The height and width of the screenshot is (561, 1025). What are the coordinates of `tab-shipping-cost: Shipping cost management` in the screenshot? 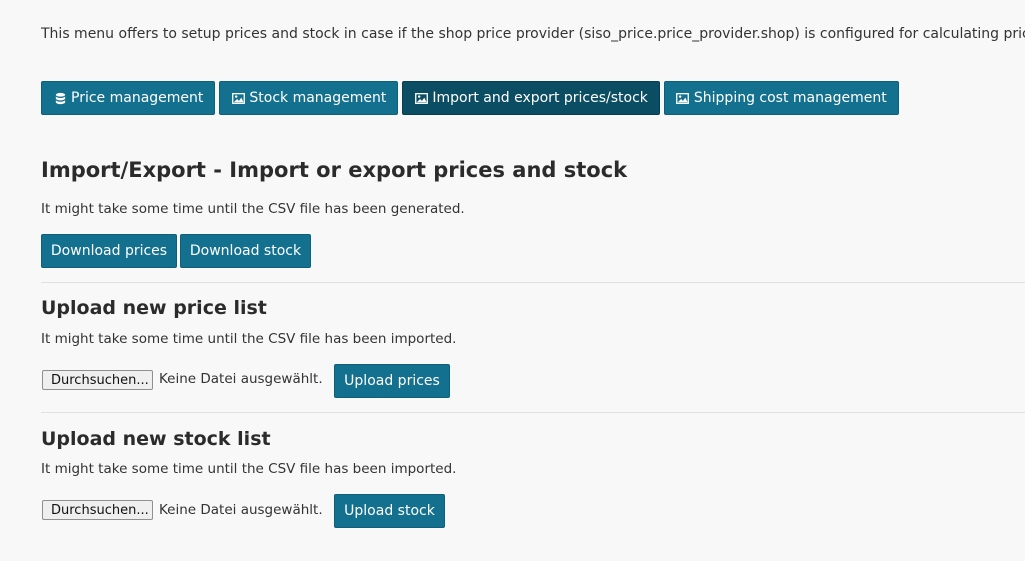 It's located at (781, 98).